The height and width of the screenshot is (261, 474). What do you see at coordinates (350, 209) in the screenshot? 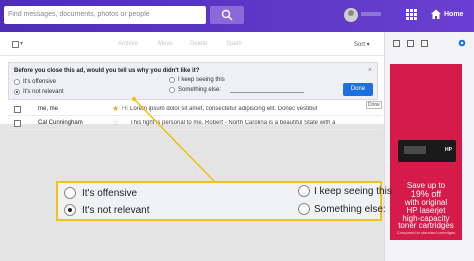
I see `zoom-label-something-else: Something else:` at bounding box center [350, 209].